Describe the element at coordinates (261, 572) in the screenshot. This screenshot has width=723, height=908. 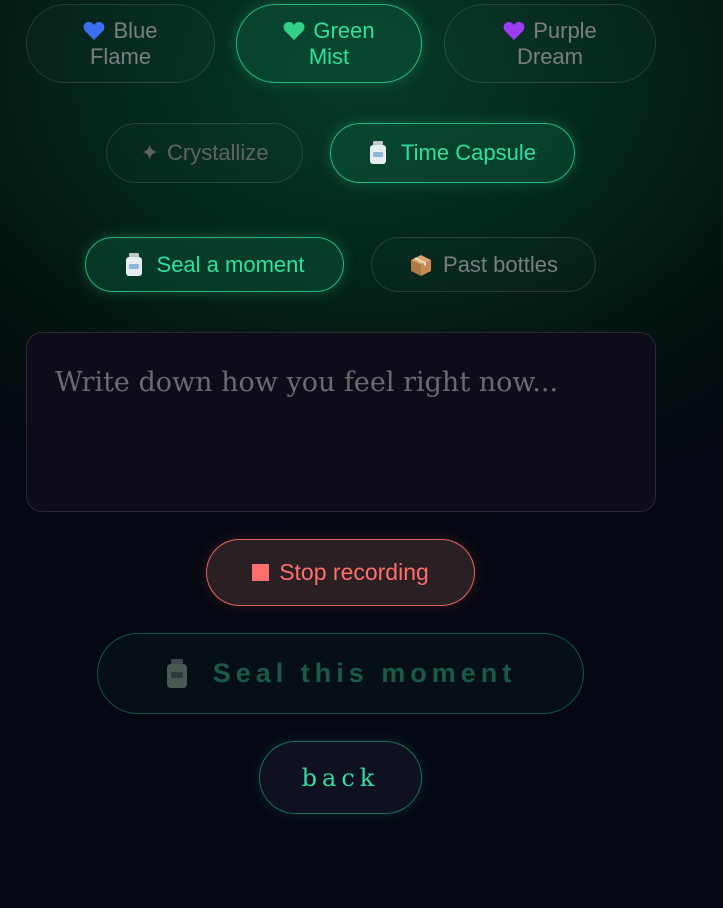
I see `stop-square-icon` at that location.